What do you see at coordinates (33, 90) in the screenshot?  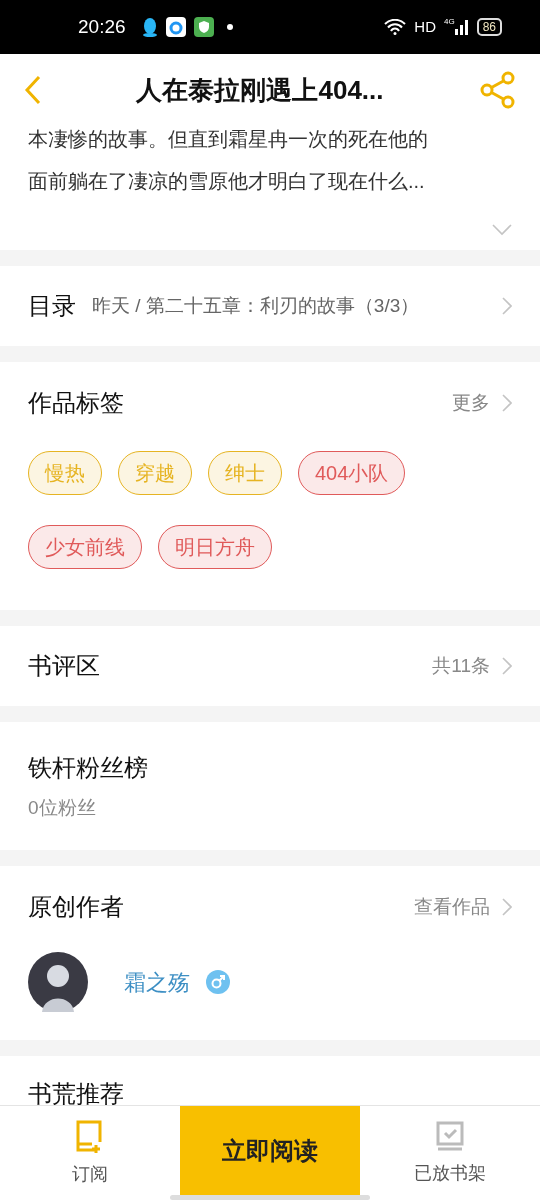 I see `back-icon` at bounding box center [33, 90].